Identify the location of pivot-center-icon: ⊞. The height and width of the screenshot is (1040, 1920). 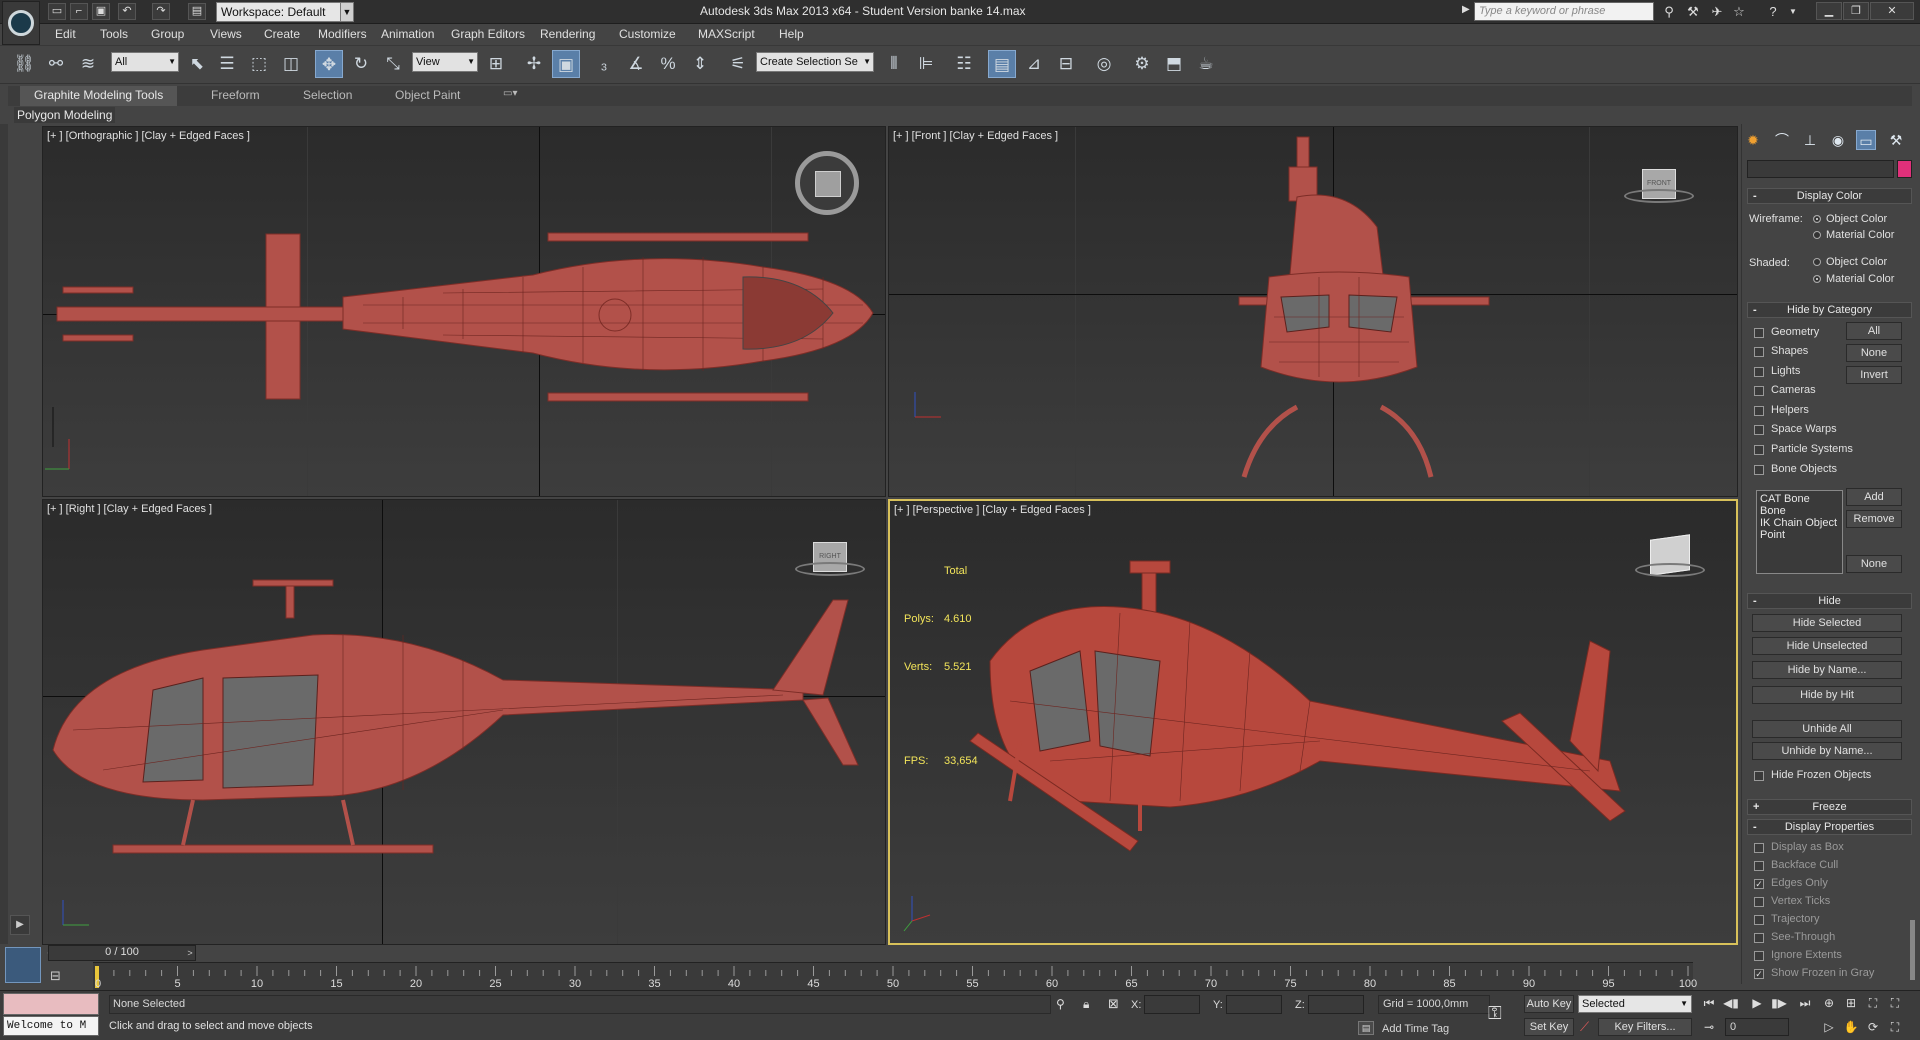
(496, 64).